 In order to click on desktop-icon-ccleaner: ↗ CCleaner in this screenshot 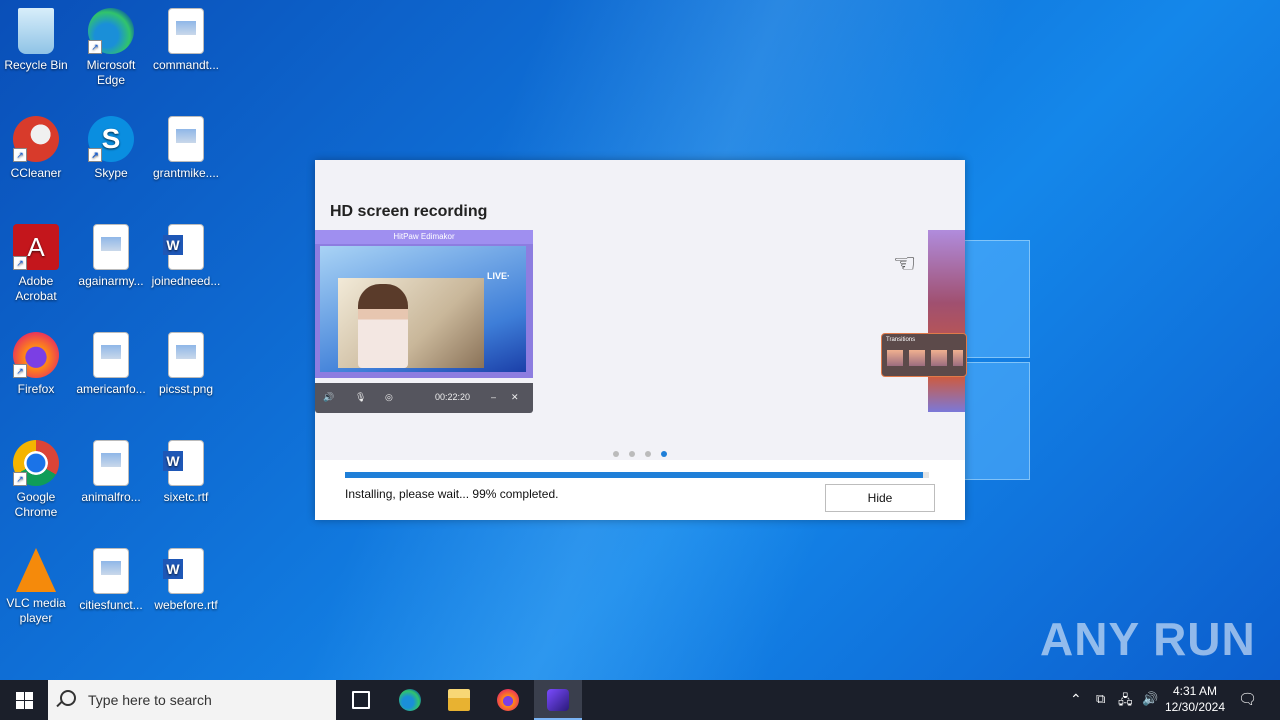, I will do `click(36, 148)`.